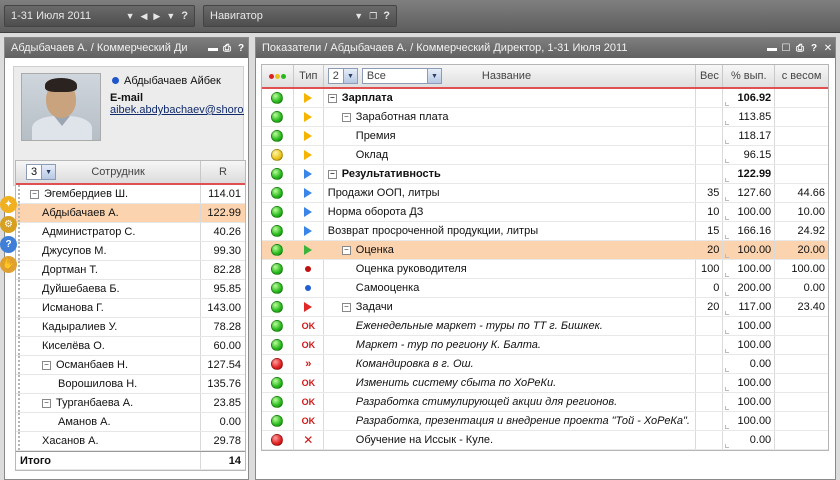 The width and height of the screenshot is (840, 480). What do you see at coordinates (223, 172) in the screenshot?
I see `rating-column-header: R` at bounding box center [223, 172].